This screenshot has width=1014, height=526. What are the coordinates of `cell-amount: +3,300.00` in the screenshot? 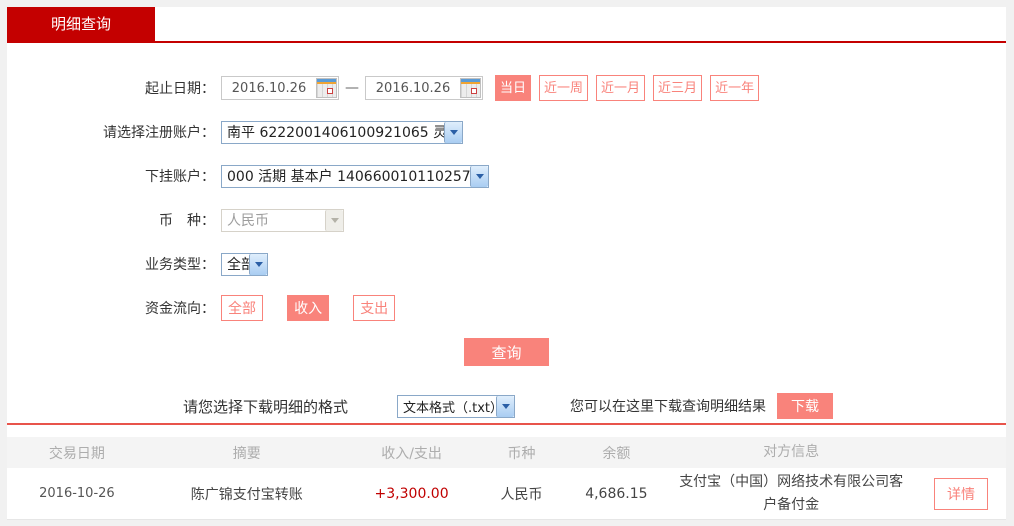 It's located at (411, 493).